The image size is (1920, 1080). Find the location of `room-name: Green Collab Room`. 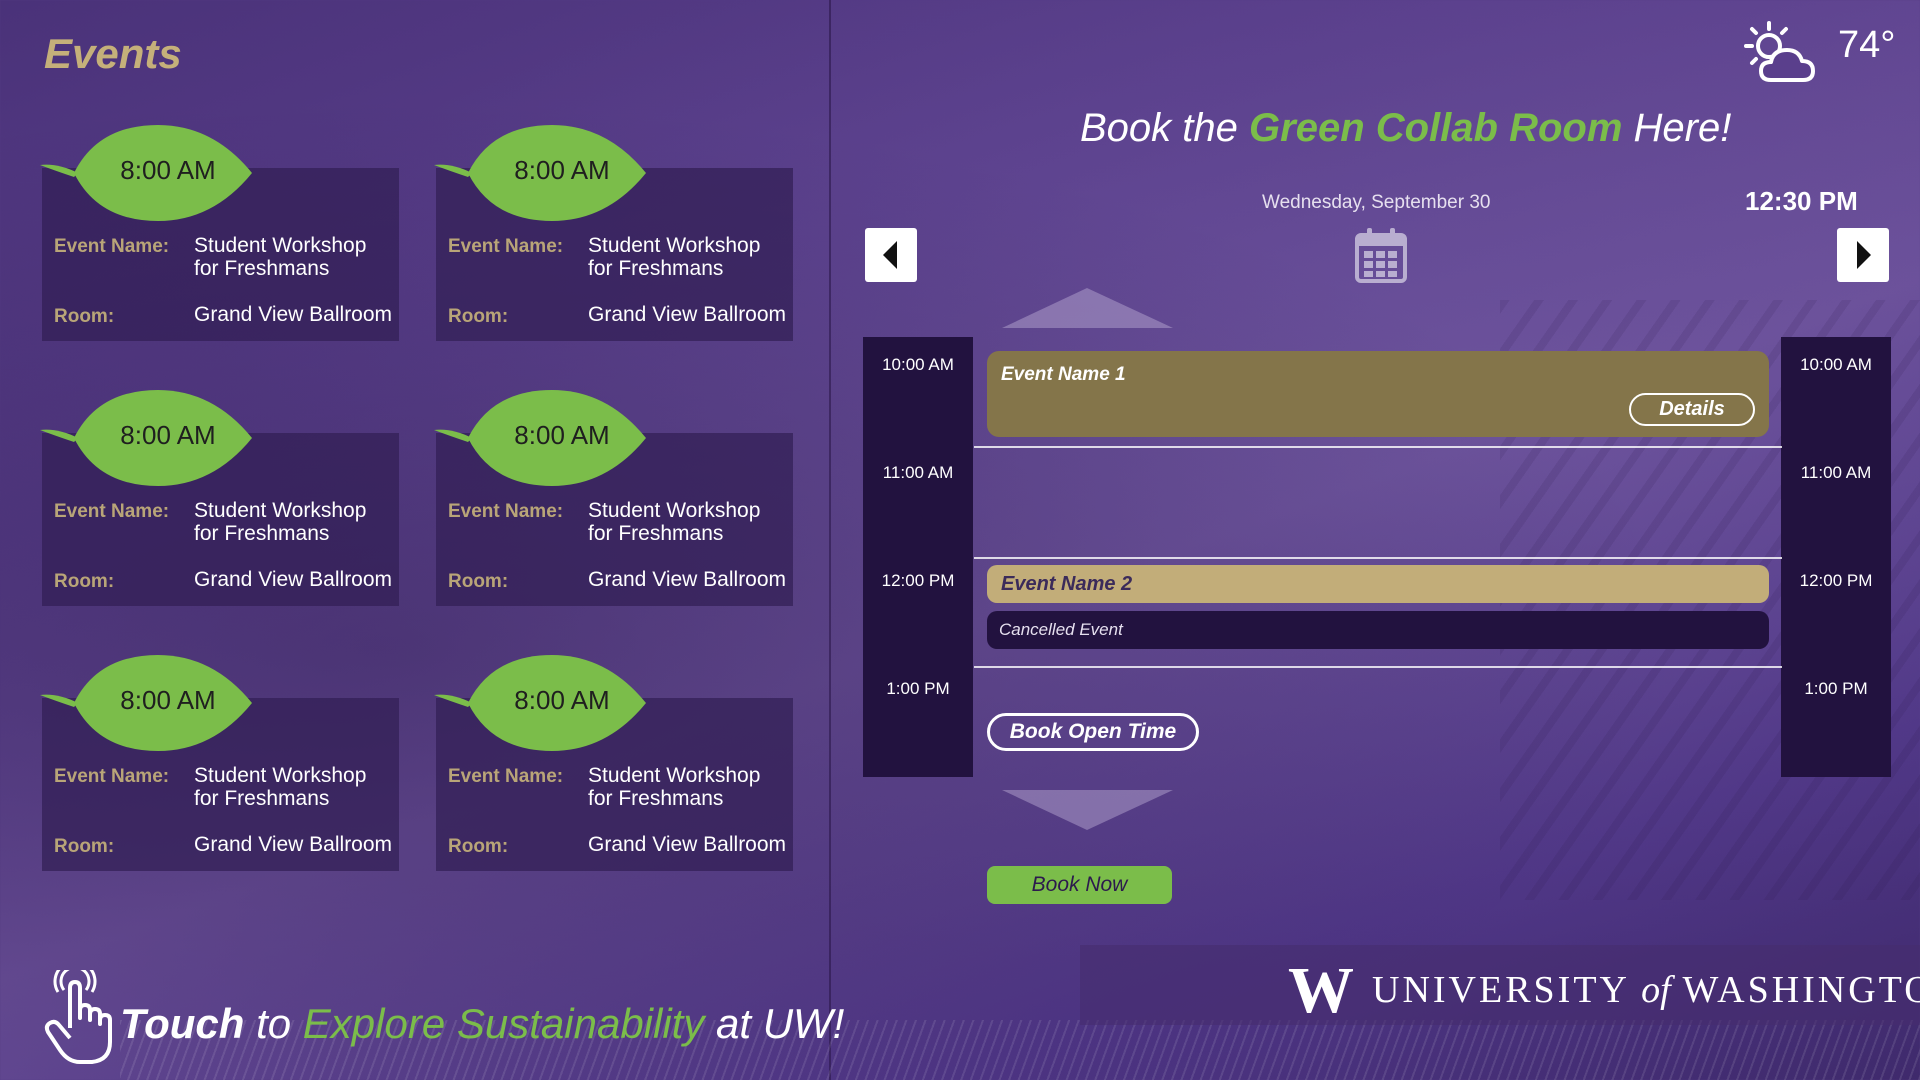

room-name: Green Collab Room is located at coordinates (1436, 128).